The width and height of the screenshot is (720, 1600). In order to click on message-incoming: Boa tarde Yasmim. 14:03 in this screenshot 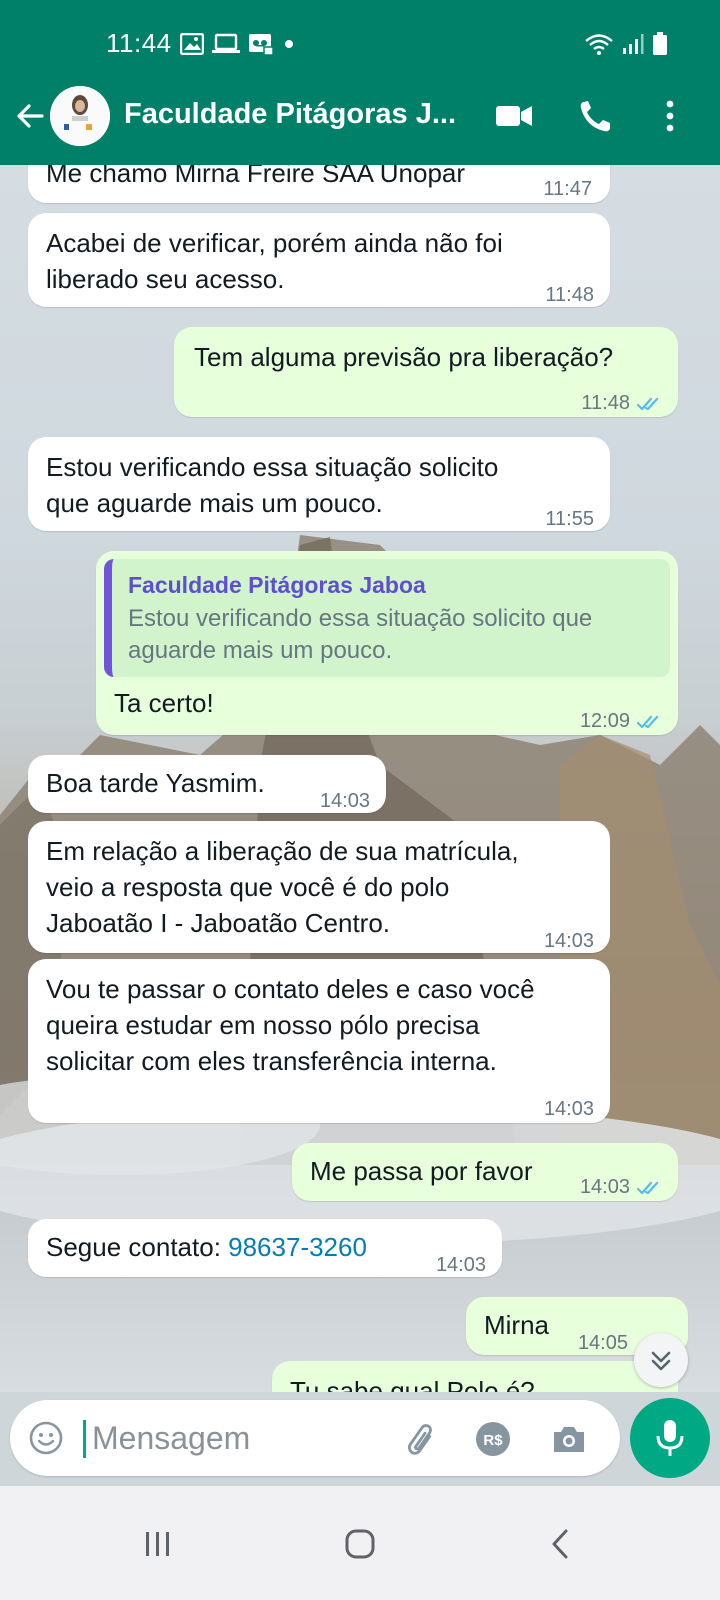, I will do `click(207, 784)`.